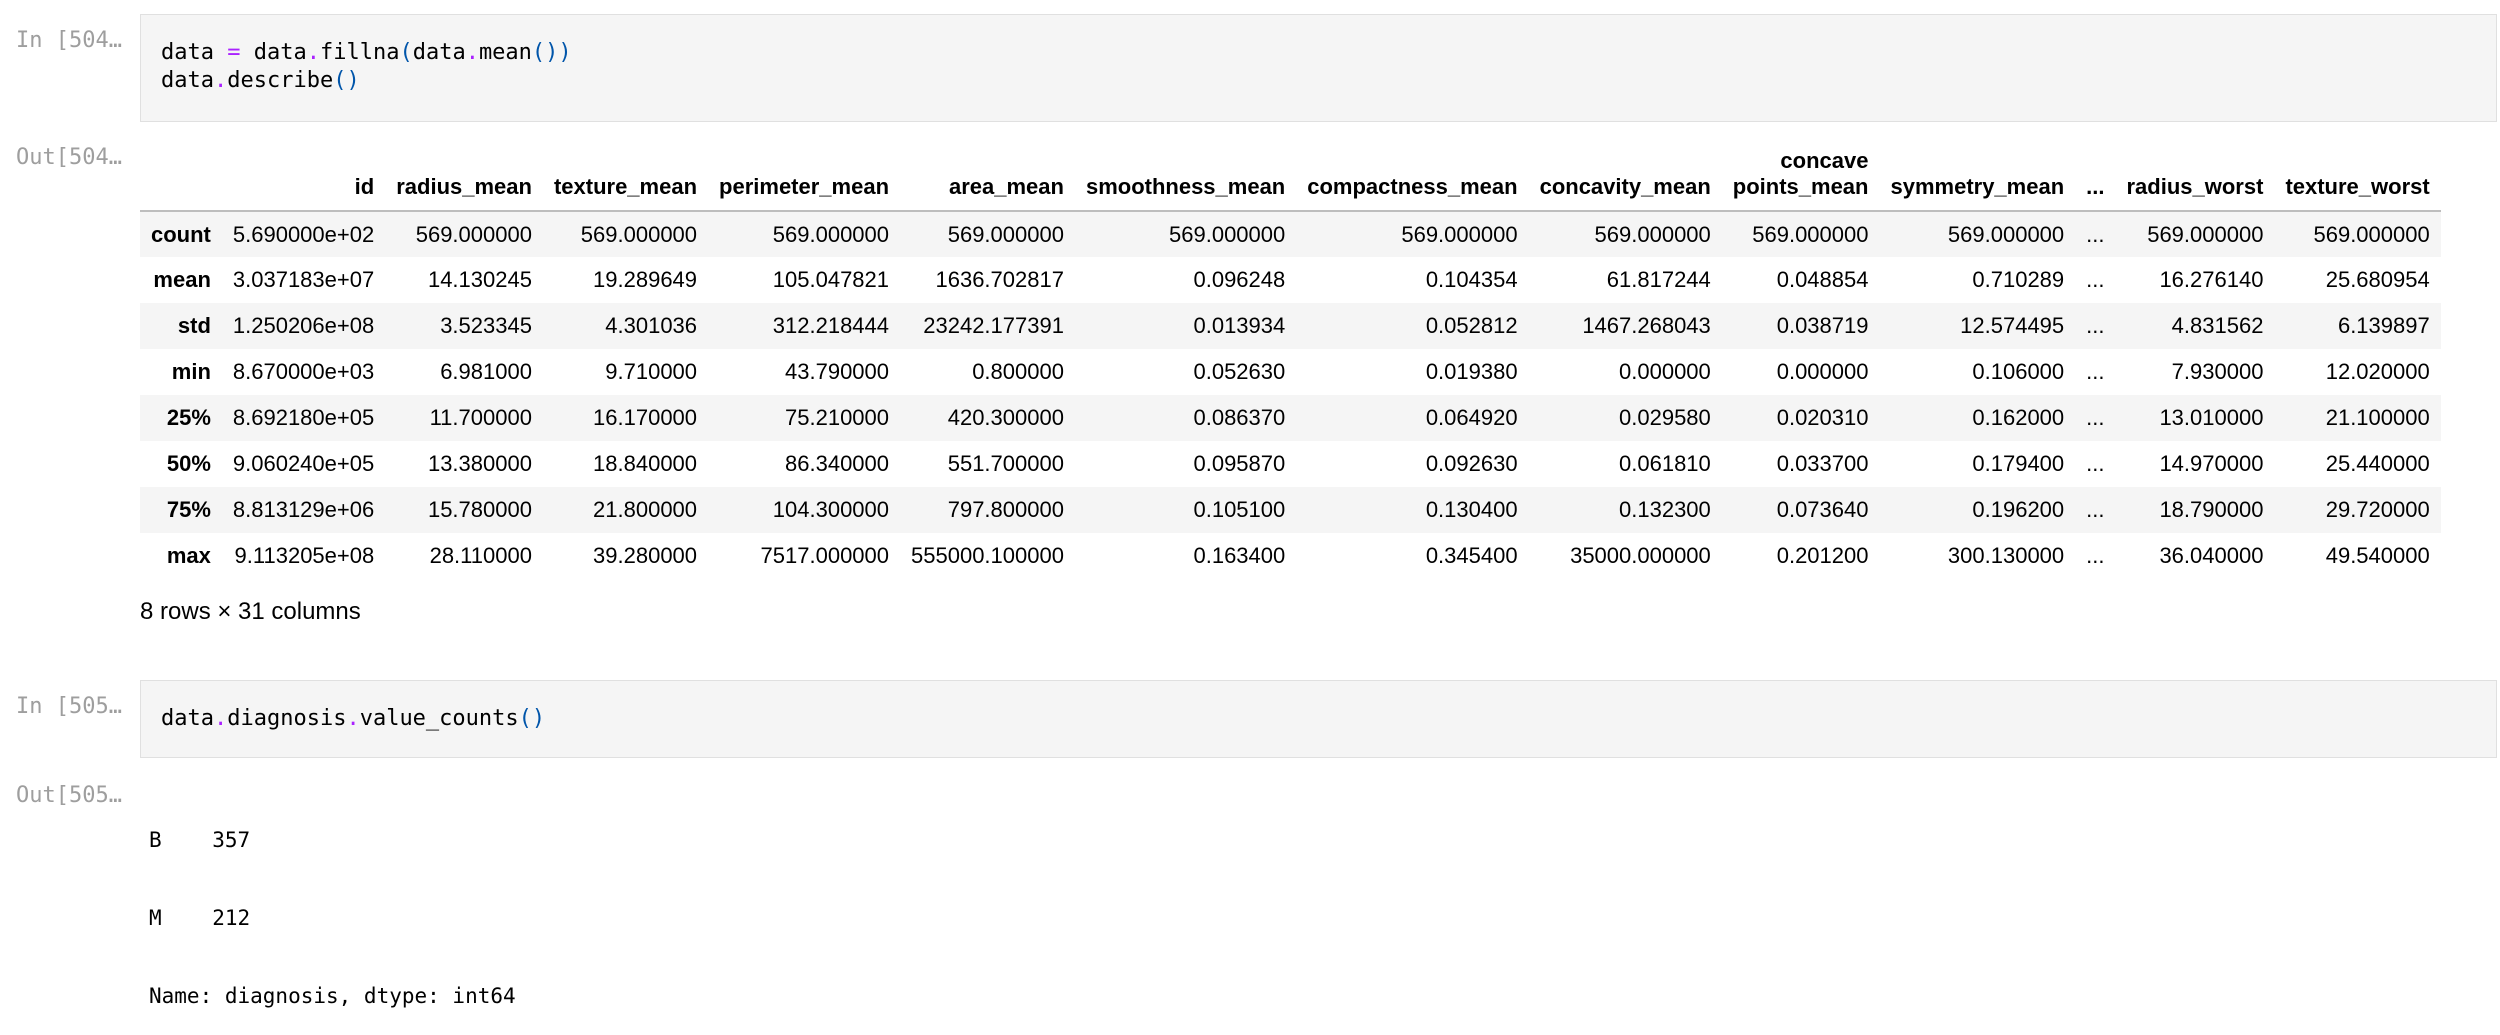  Describe the element at coordinates (804, 171) in the screenshot. I see `column-header: perimeter_mean` at that location.